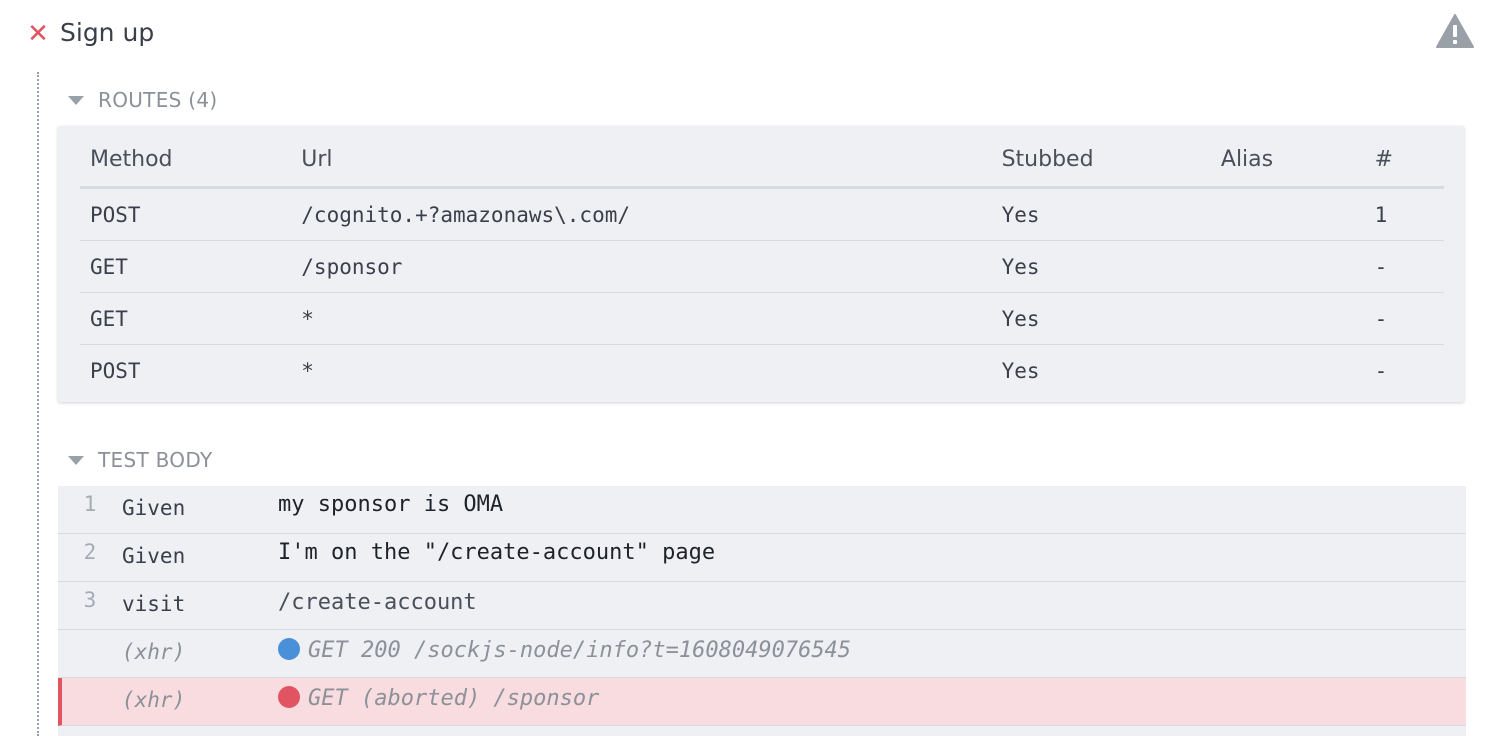 This screenshot has width=1486, height=736. Describe the element at coordinates (743, 33) in the screenshot. I see `test-header: ✕ Sign up` at that location.